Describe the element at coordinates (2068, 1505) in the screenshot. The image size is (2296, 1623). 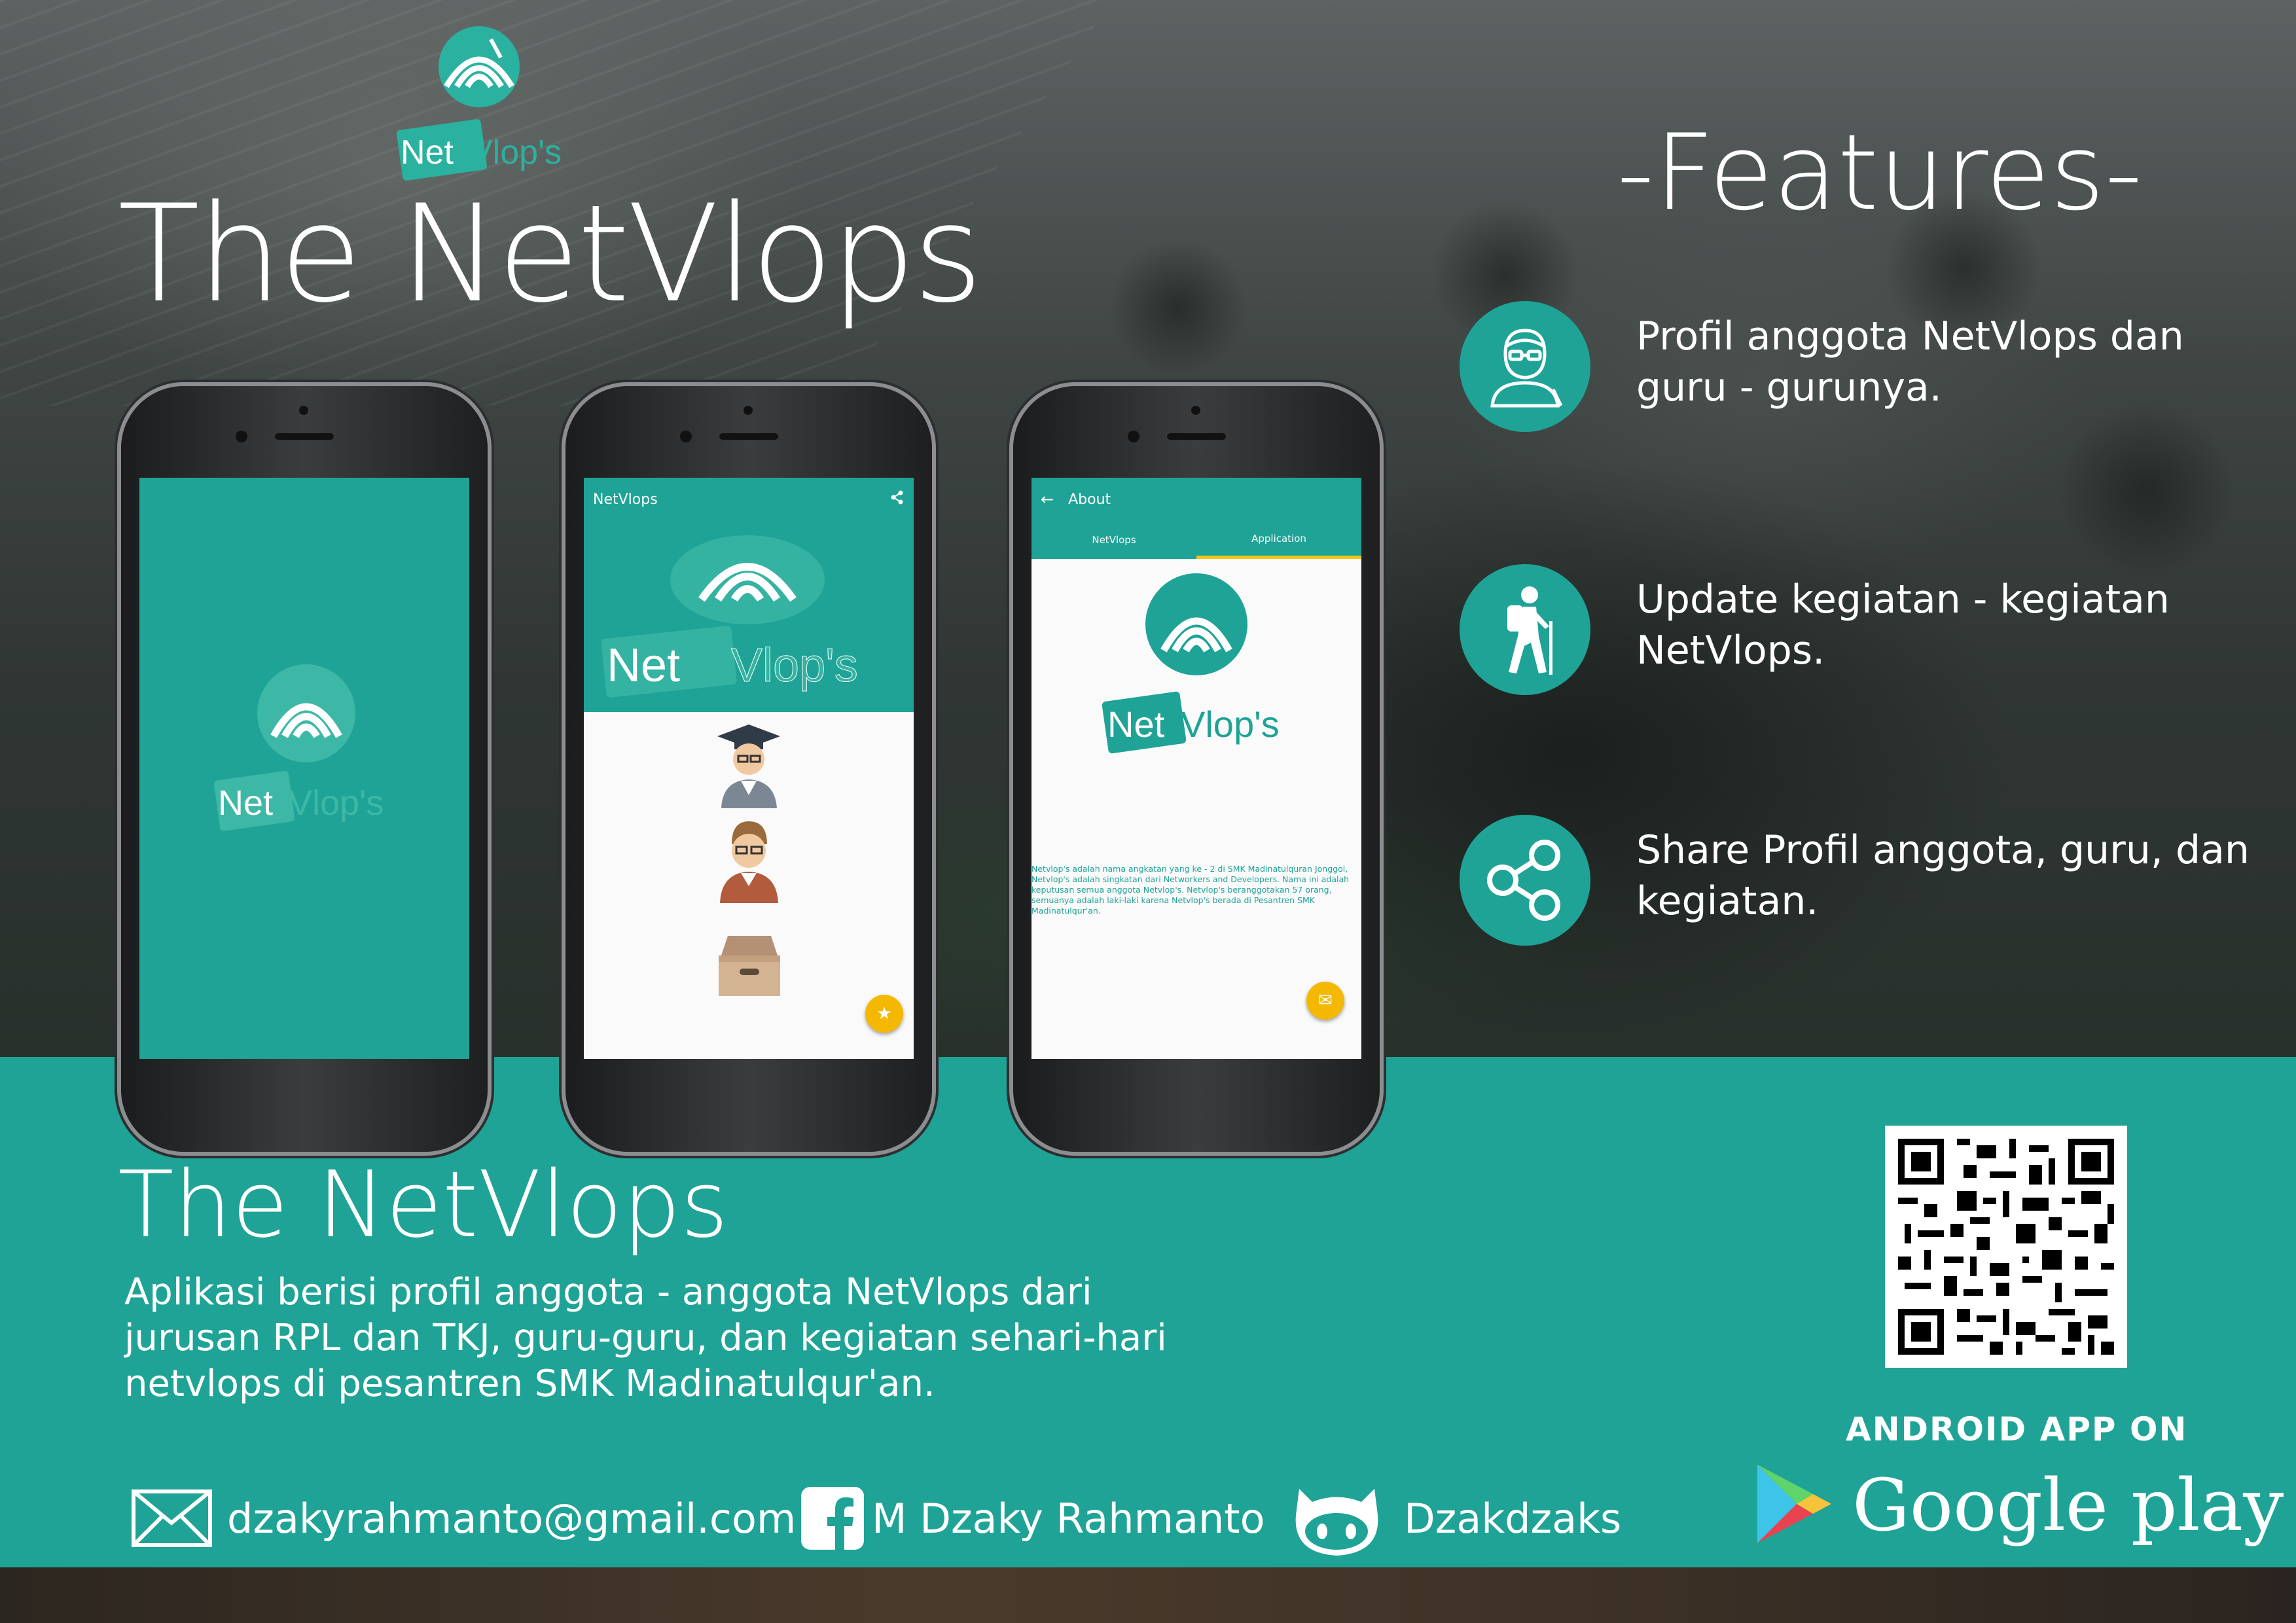
I see `google-play-text: Google play` at that location.